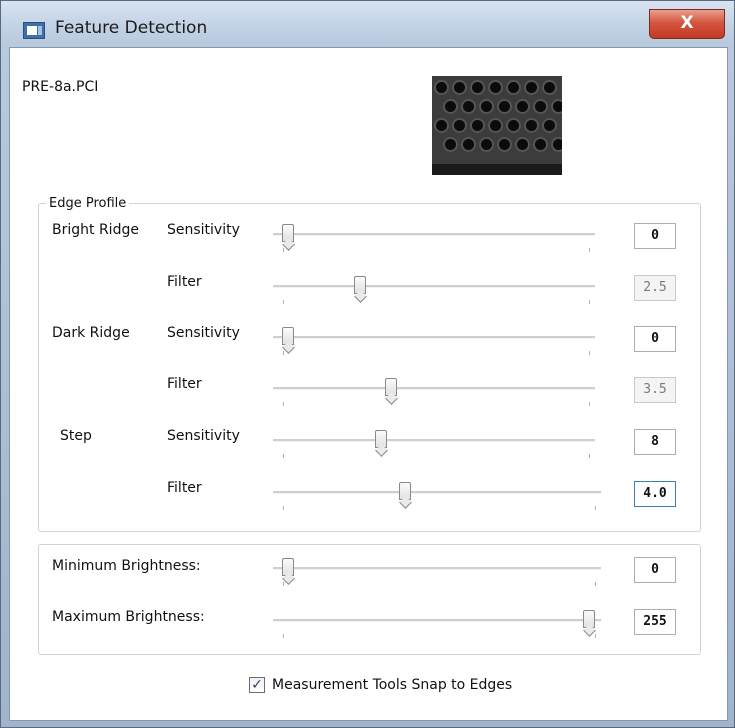 Image resolution: width=735 pixels, height=728 pixels. Describe the element at coordinates (655, 339) in the screenshot. I see `dark-ridge-sensitivity-value: 0` at that location.